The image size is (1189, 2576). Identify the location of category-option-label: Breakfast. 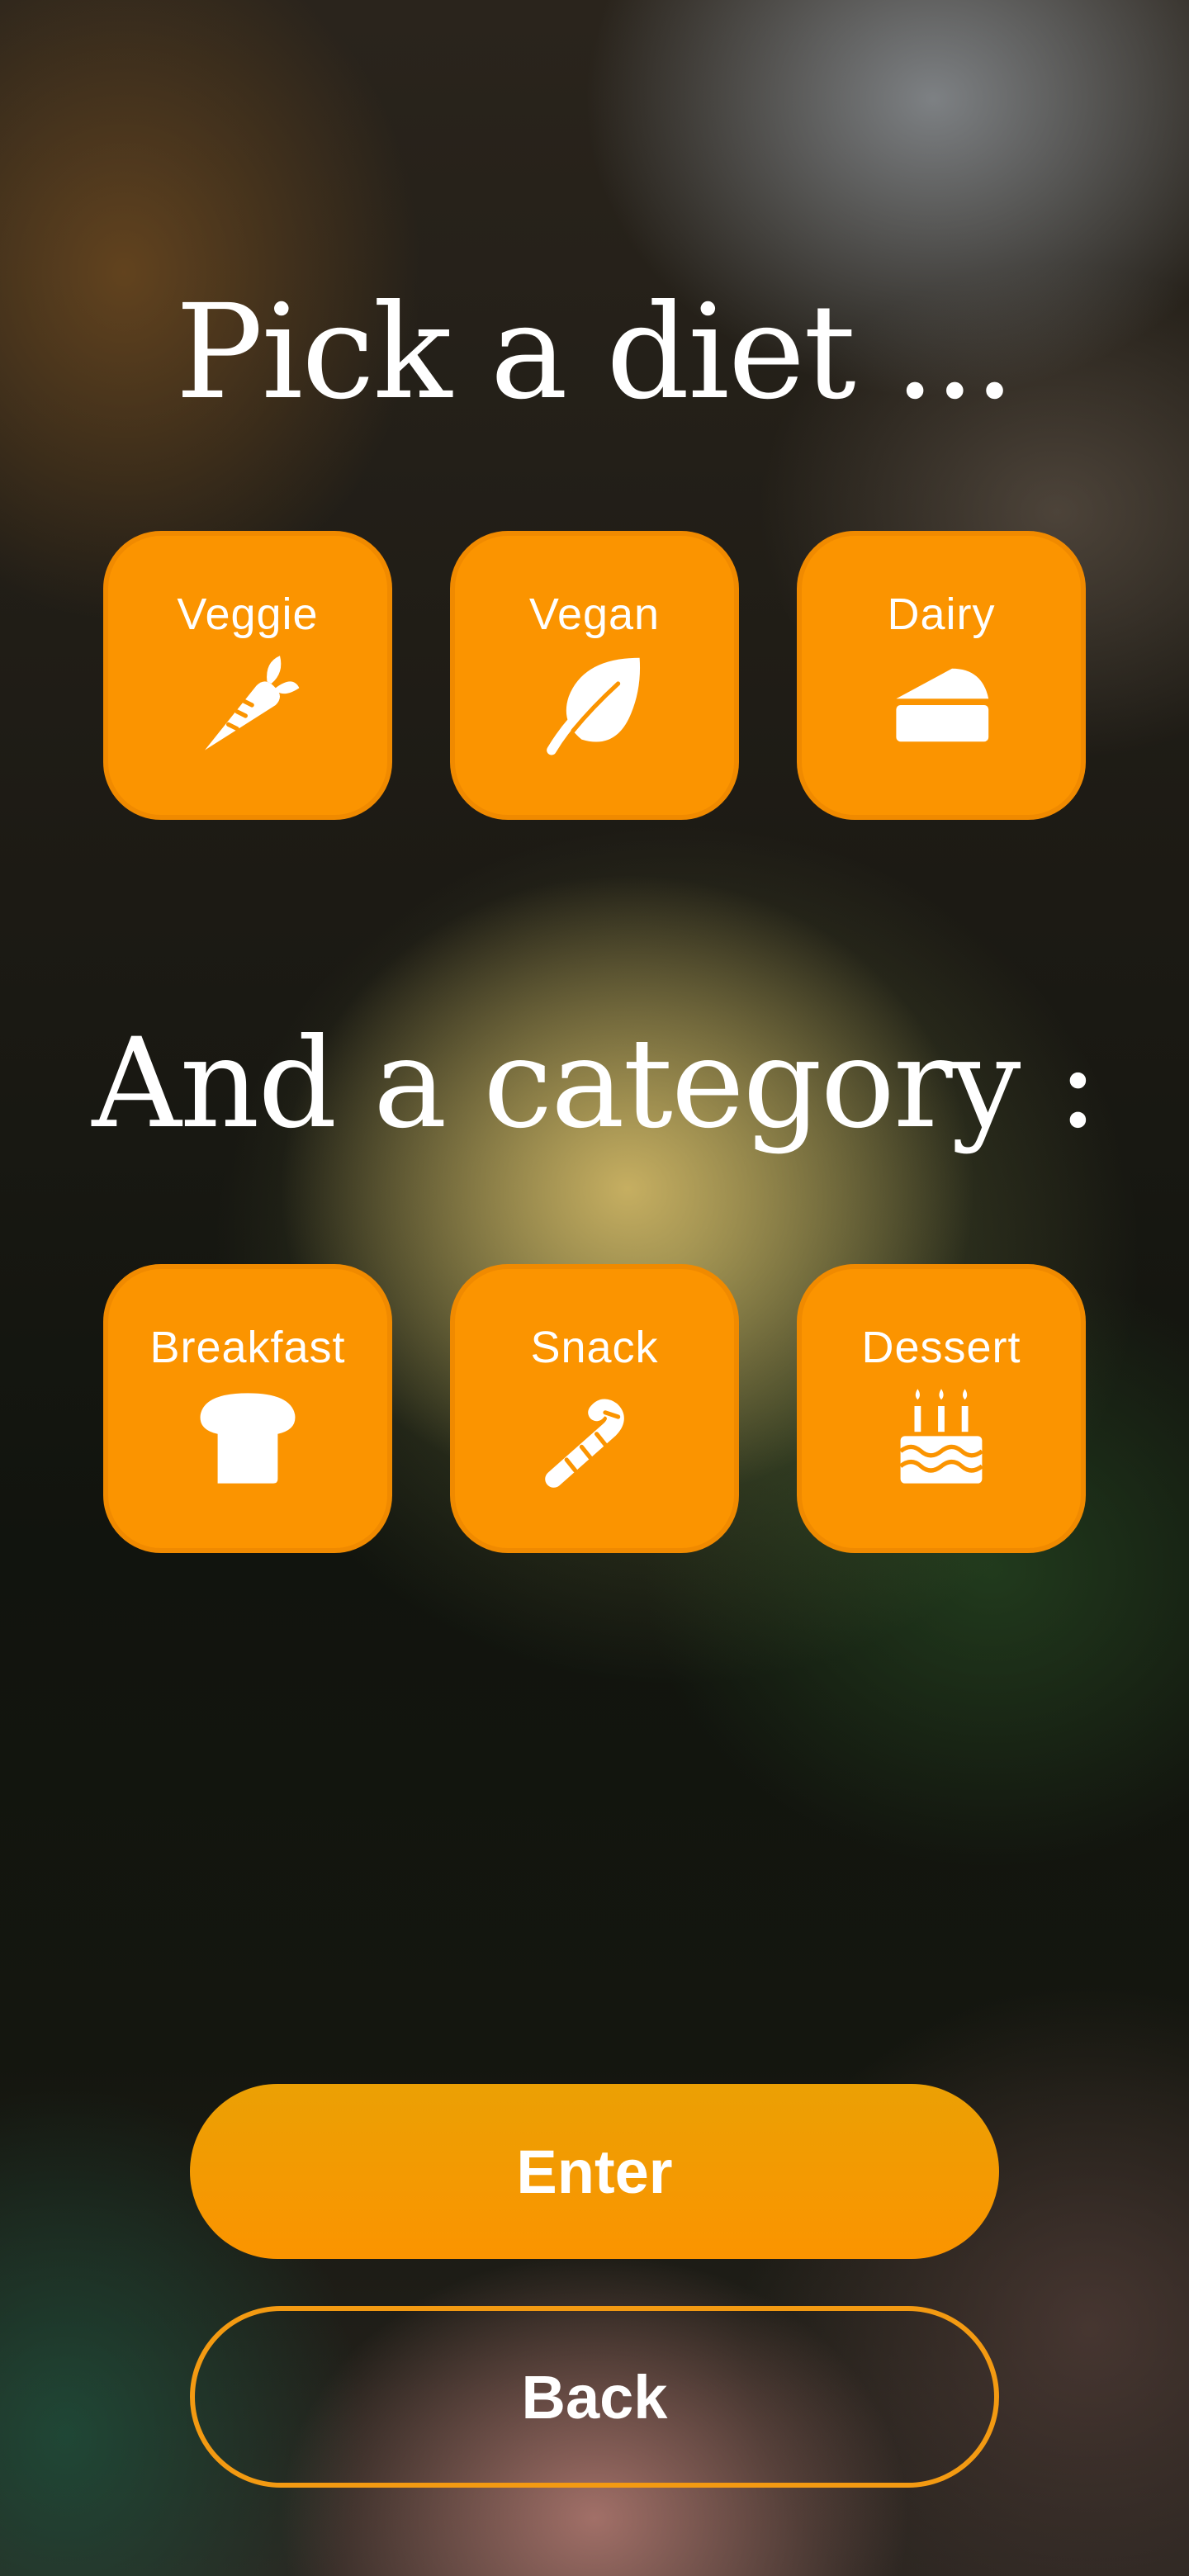
(247, 1347).